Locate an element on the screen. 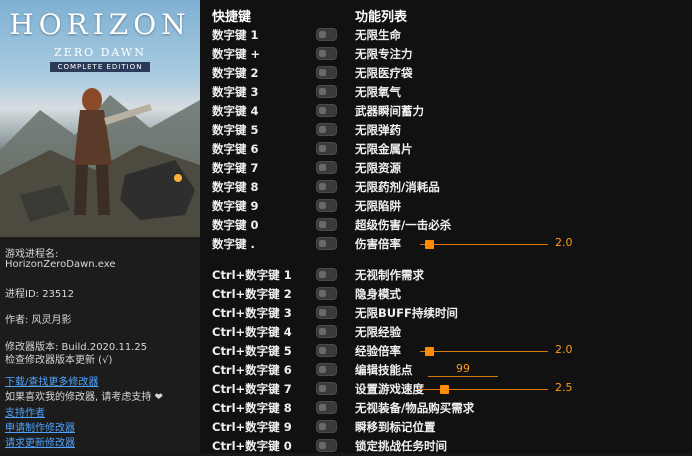 The height and width of the screenshot is (456, 692). cheat-name: 无限弹药 is located at coordinates (378, 130).